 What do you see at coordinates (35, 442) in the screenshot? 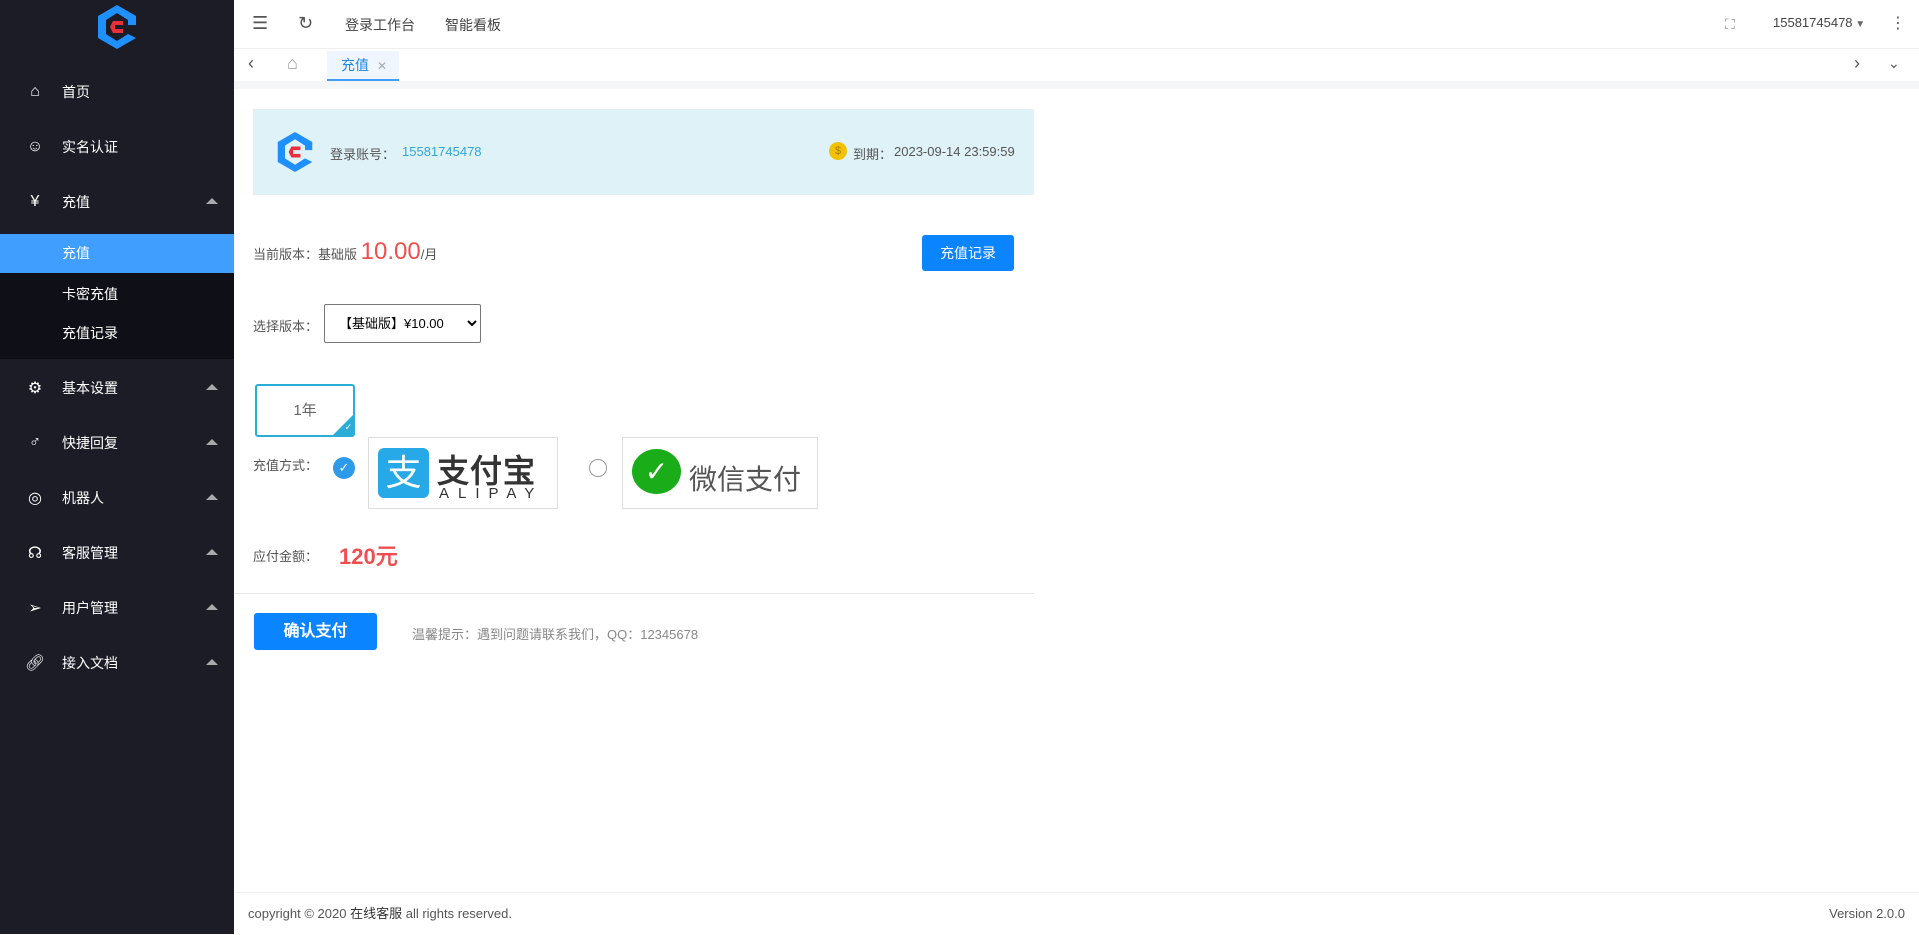
I see `male-icon: ♂` at bounding box center [35, 442].